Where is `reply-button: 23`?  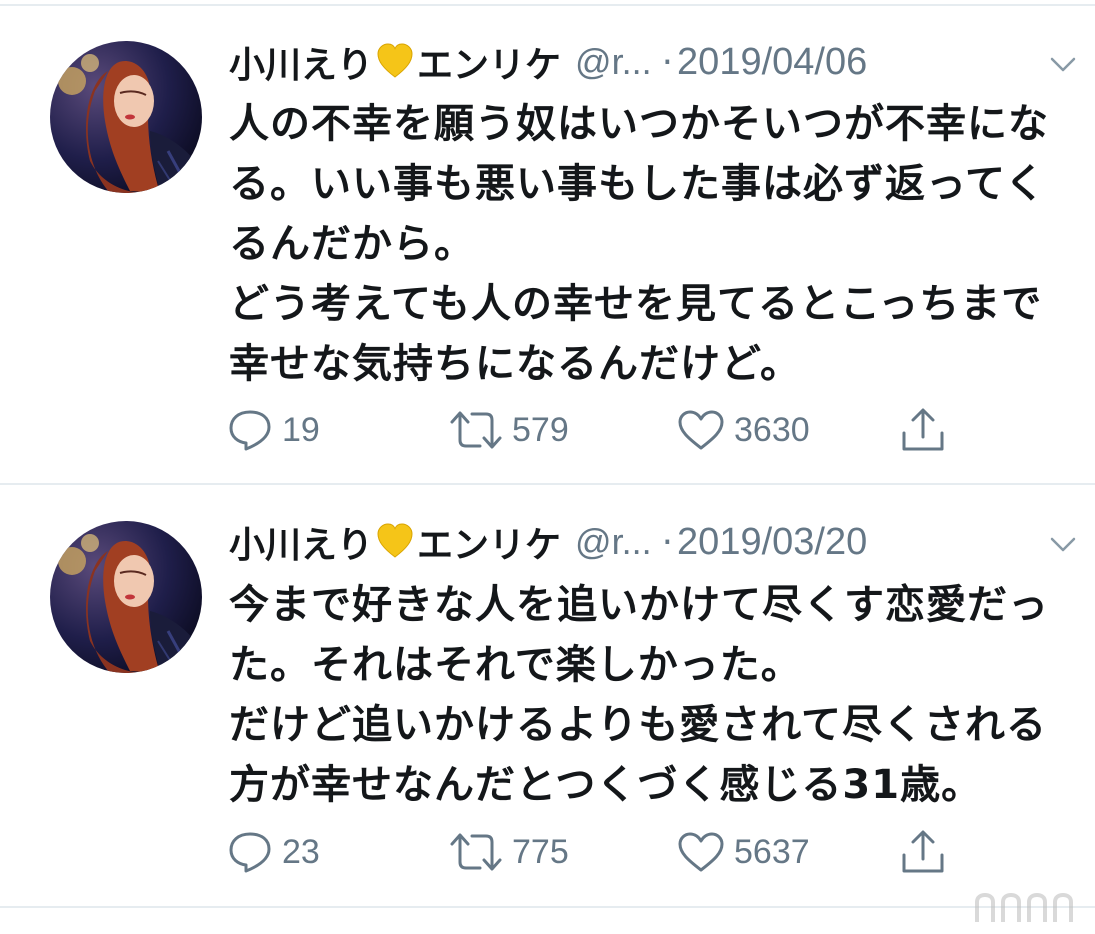
reply-button: 23 is located at coordinates (273, 852).